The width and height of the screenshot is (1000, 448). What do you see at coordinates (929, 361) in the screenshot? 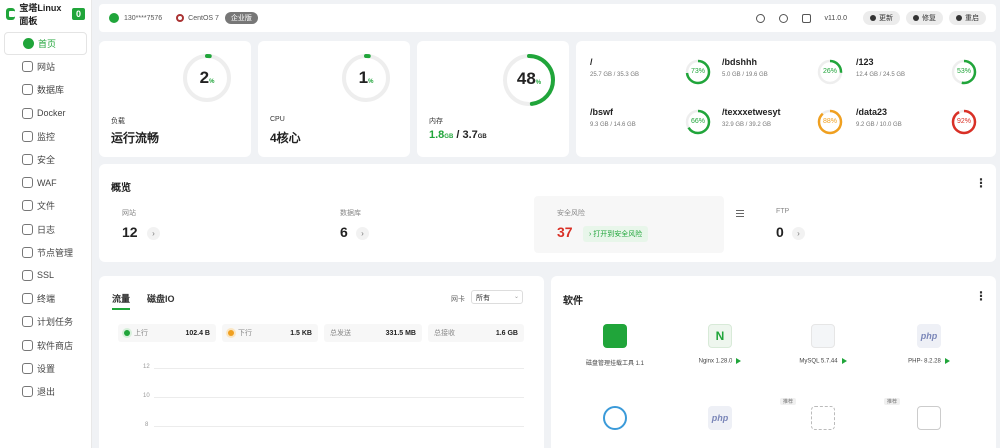
I see `software-name: PHP- 8.2.28` at bounding box center [929, 361].